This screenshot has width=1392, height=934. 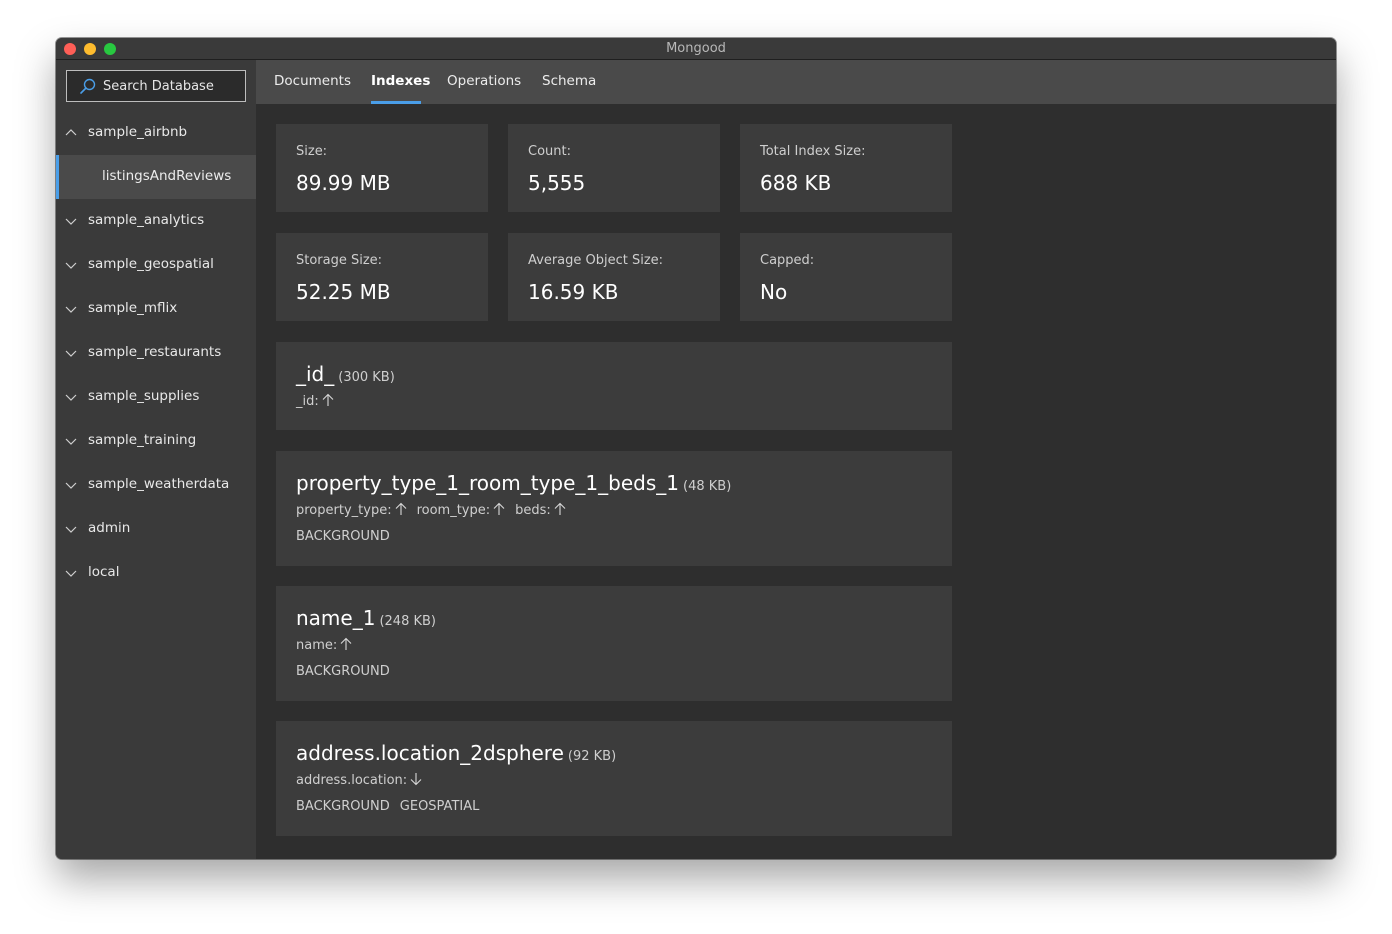 I want to click on index-keys: name:, so click(x=329, y=645).